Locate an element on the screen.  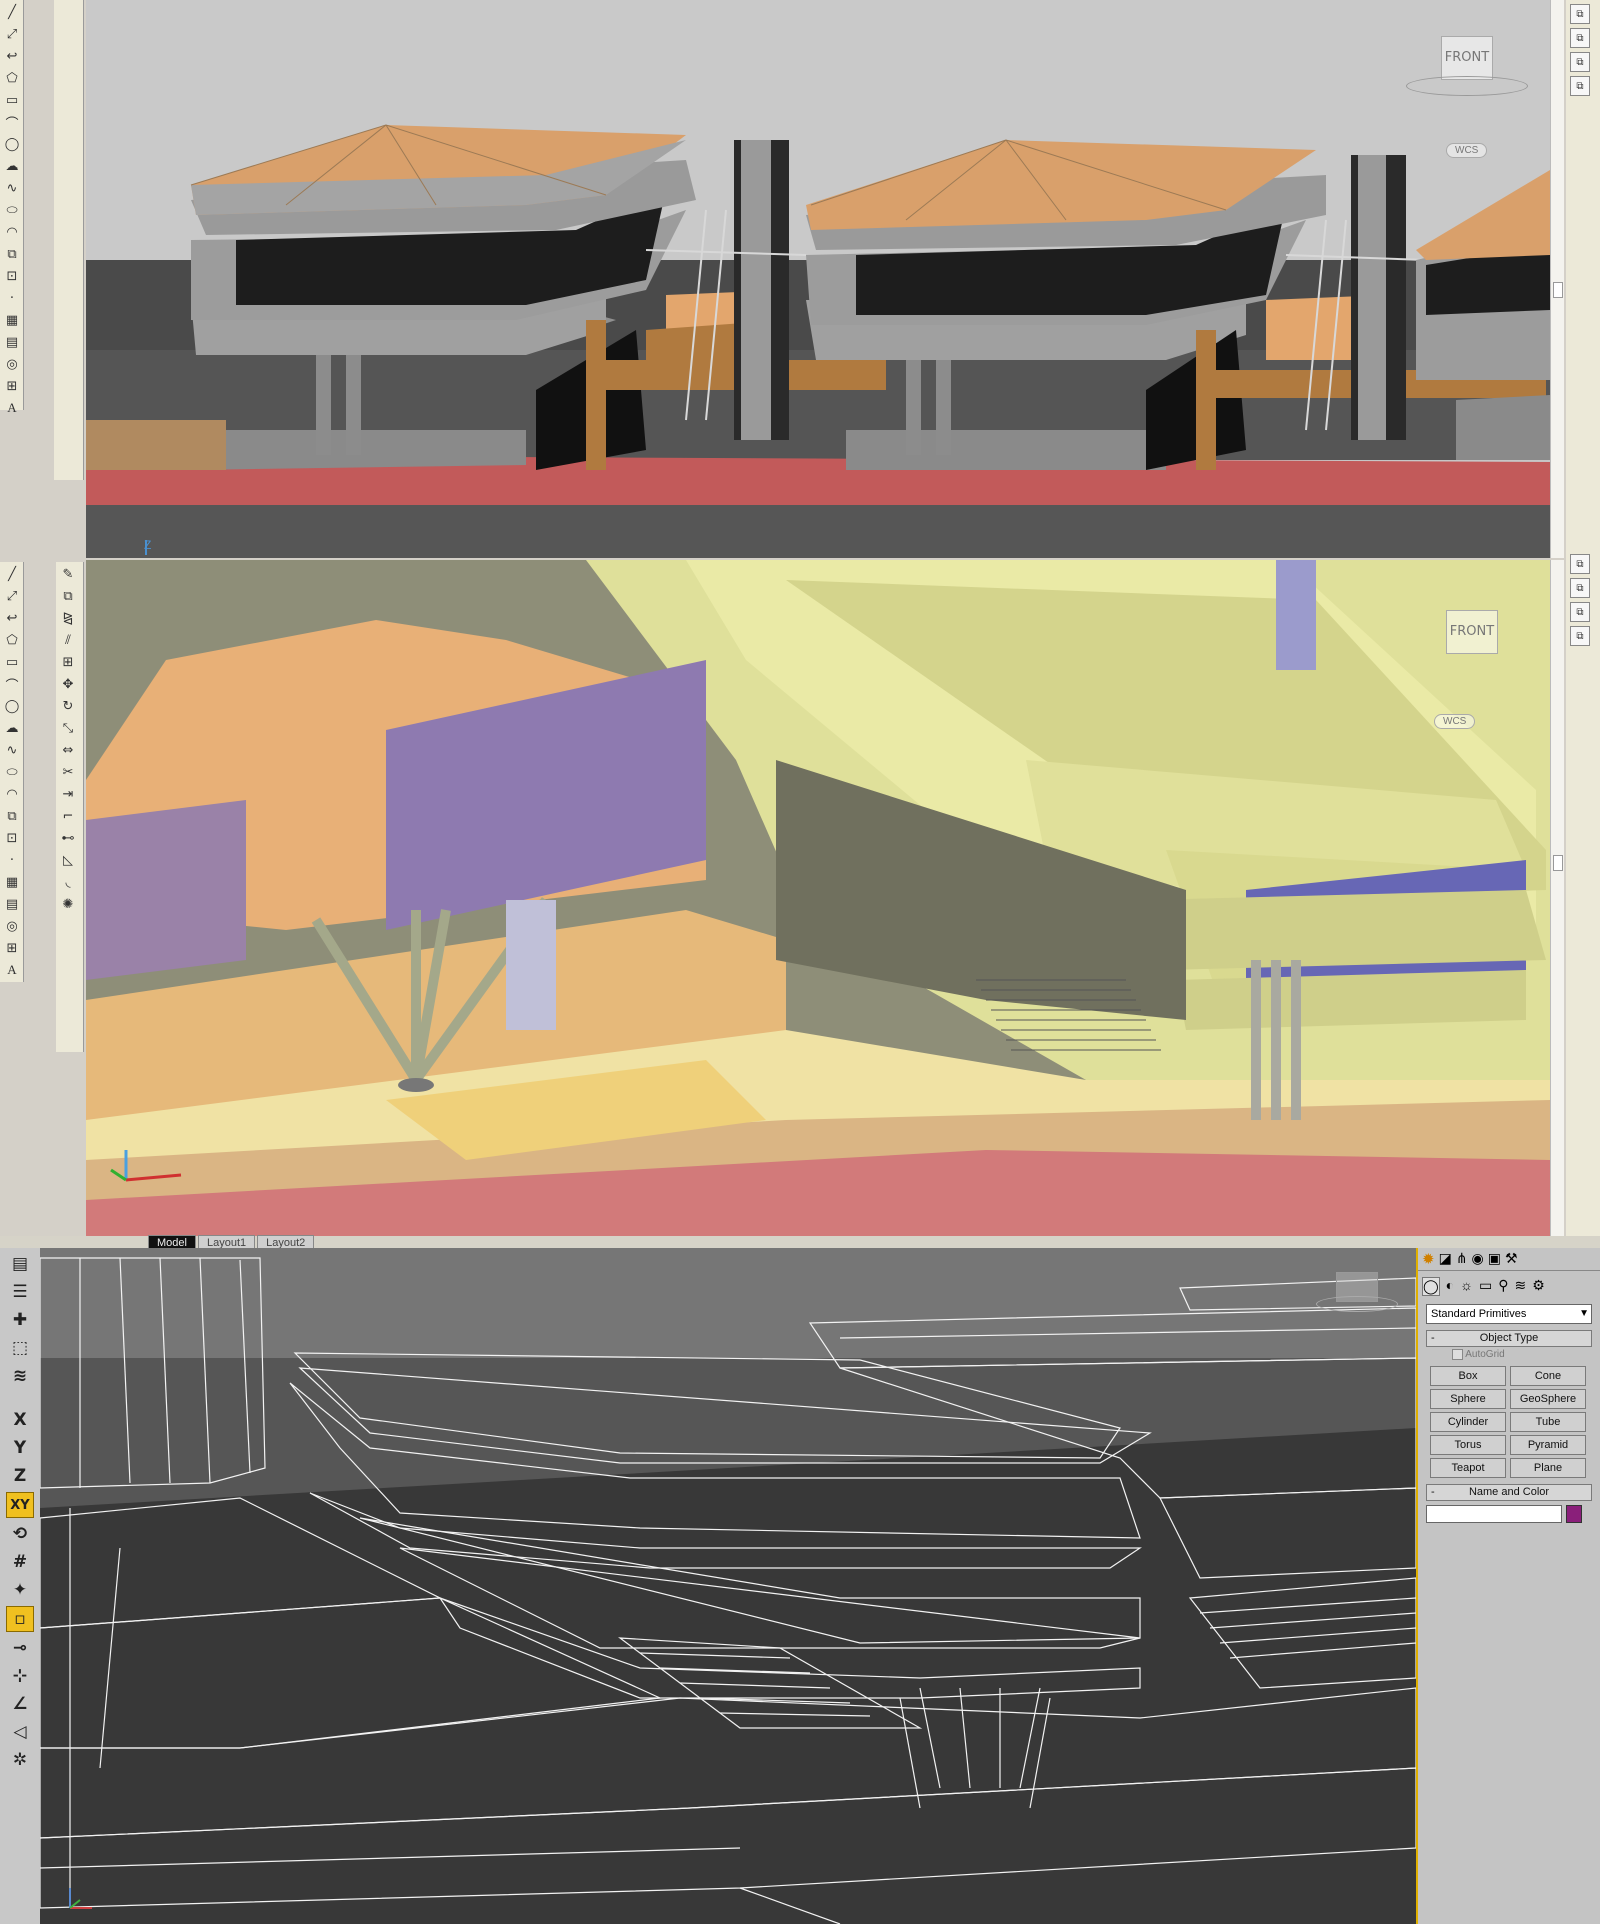
cone-button: Cone is located at coordinates (1548, 1376).